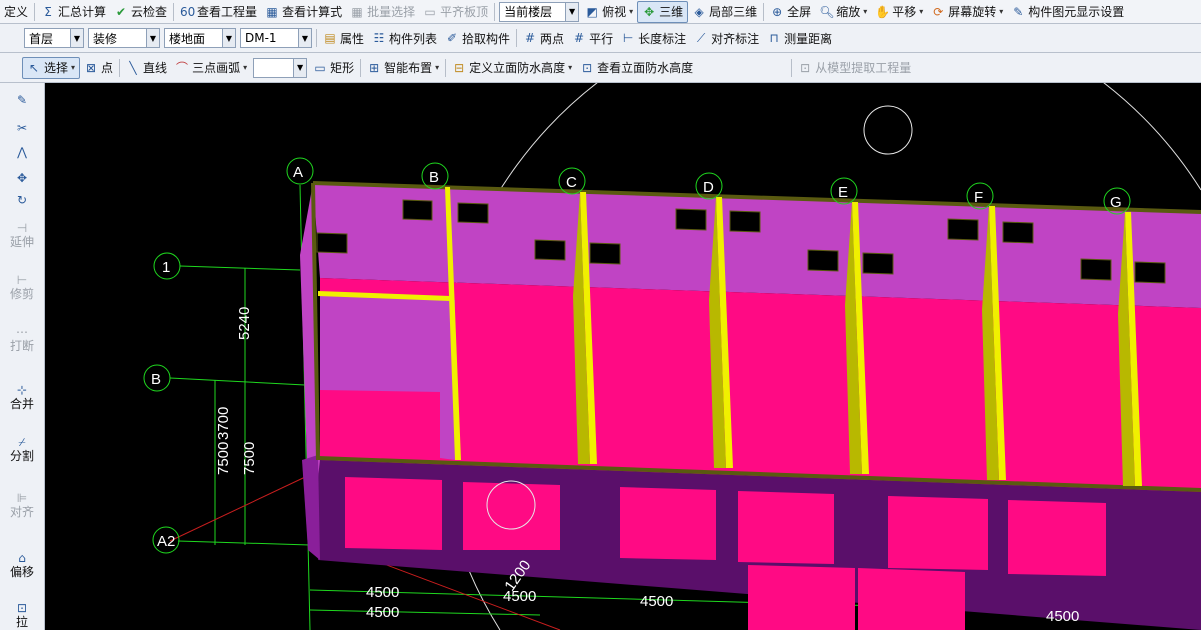  I want to click on sigma-icon: Σ, so click(48, 11).